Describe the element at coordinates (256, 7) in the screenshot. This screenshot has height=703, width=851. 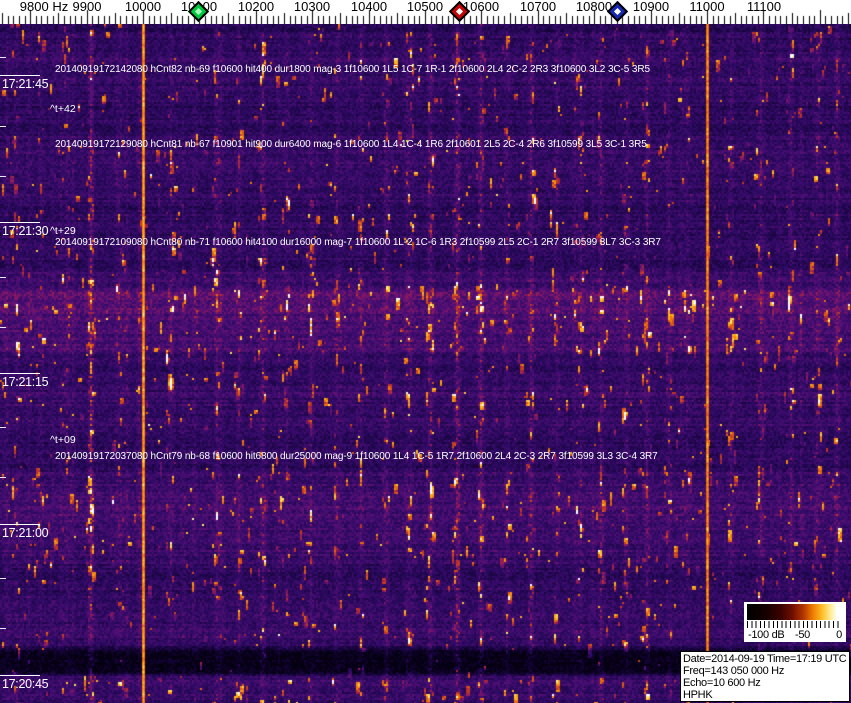
I see `ruler-label: 10200` at that location.